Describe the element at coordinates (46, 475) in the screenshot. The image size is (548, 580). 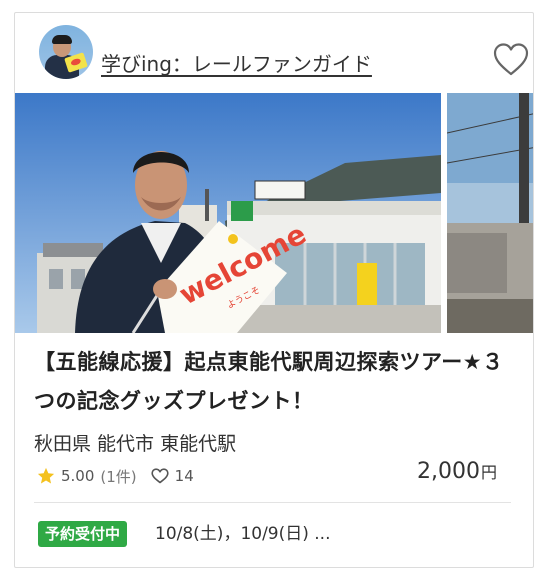
I see `star-icon` at that location.